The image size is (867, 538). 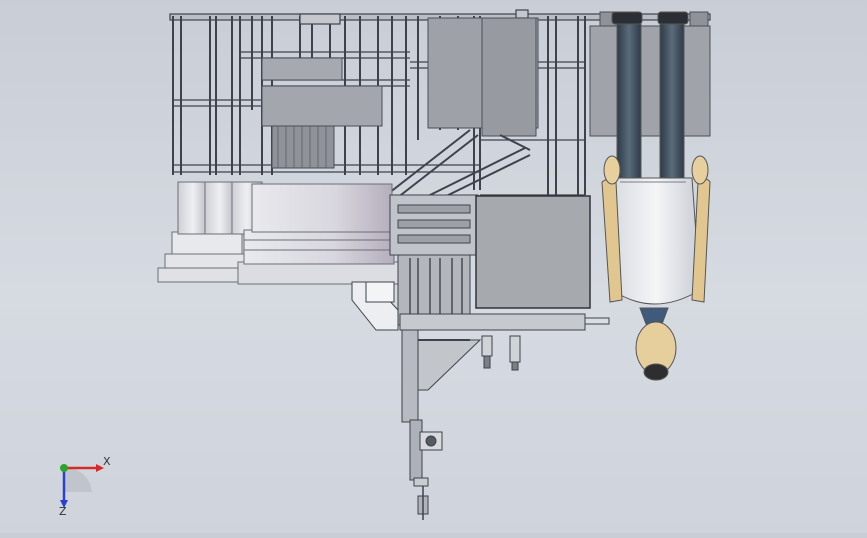 What do you see at coordinates (78, 479) in the screenshot?
I see `triad-plane` at bounding box center [78, 479].